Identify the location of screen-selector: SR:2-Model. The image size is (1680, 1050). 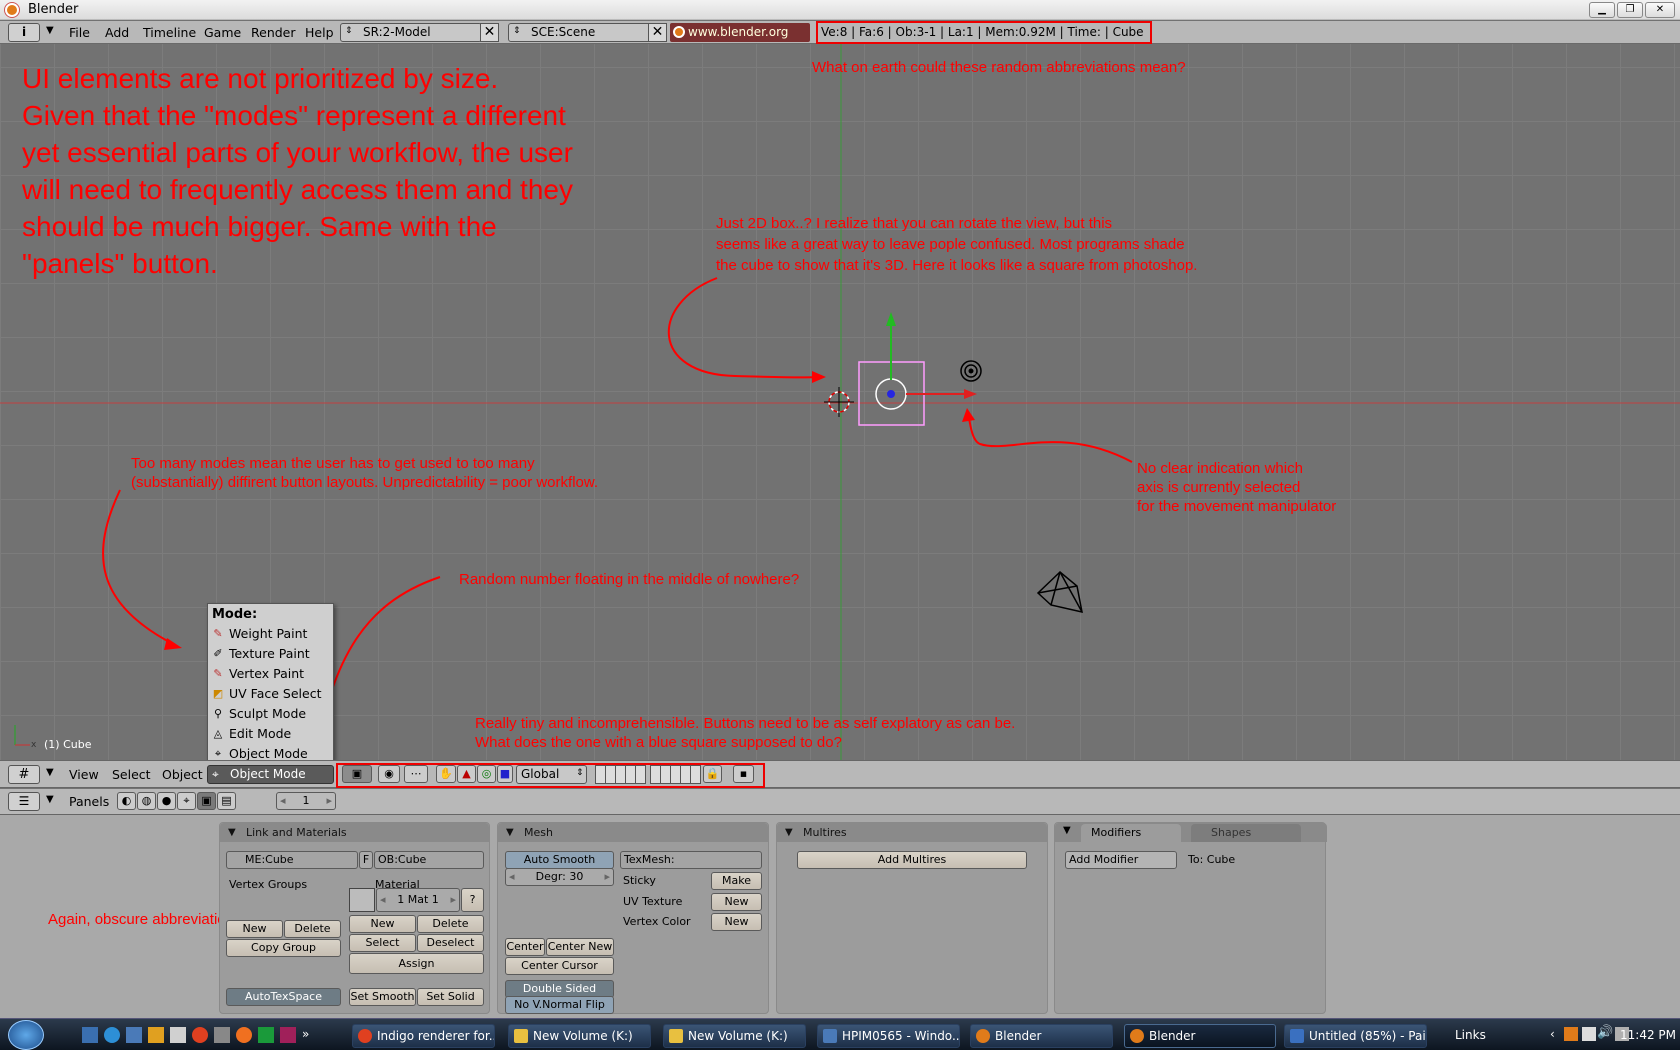
(411, 32).